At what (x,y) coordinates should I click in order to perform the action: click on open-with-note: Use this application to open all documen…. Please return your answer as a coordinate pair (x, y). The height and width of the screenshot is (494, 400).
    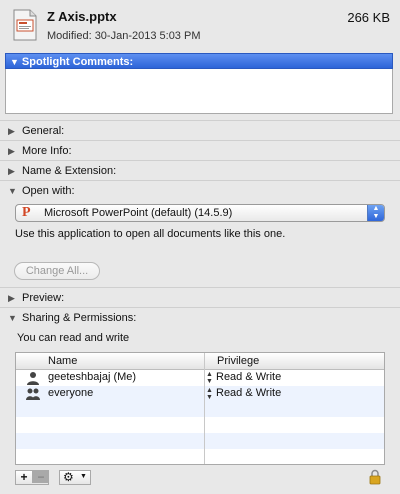
    Looking at the image, I should click on (150, 234).